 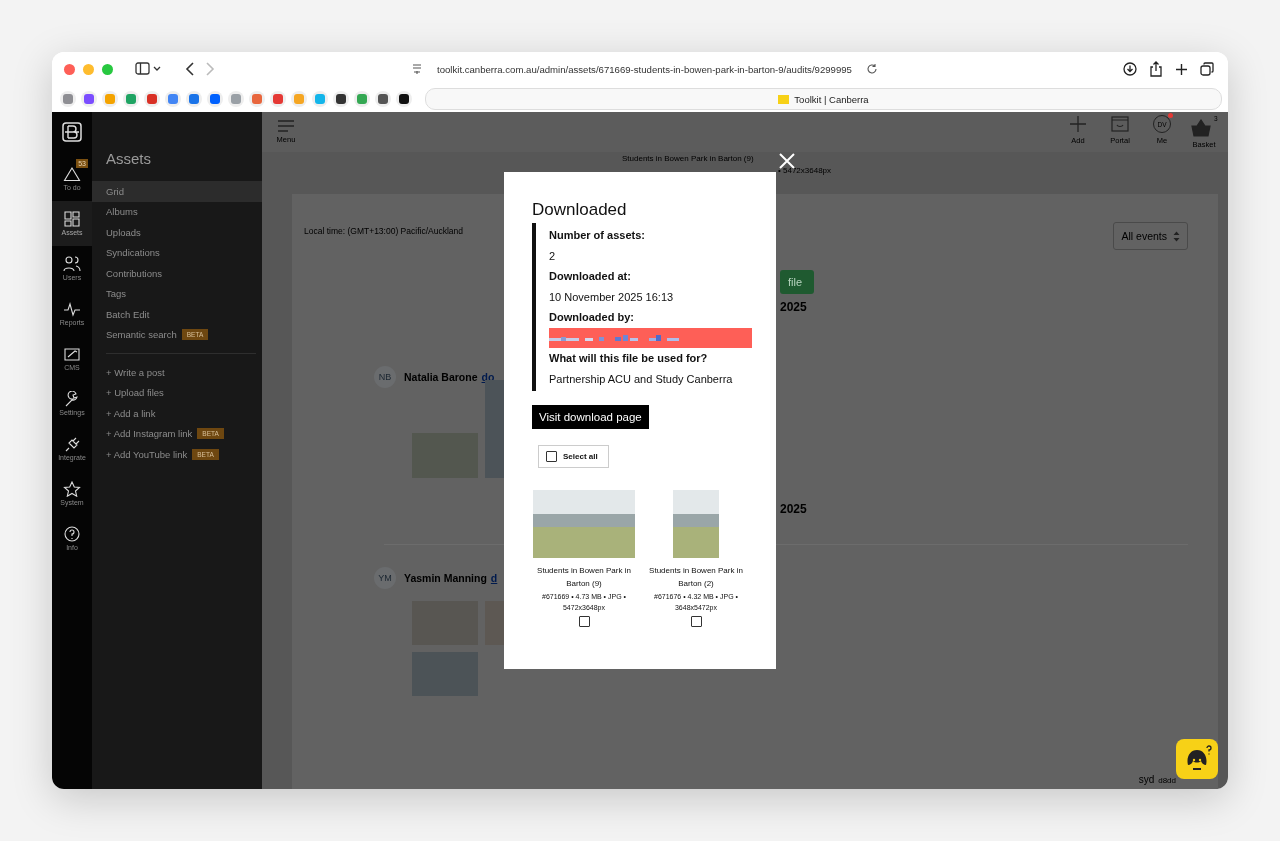 I want to click on local-time: Local time: (GMT+13:00) Pacific/Auckland, so click(x=383, y=230).